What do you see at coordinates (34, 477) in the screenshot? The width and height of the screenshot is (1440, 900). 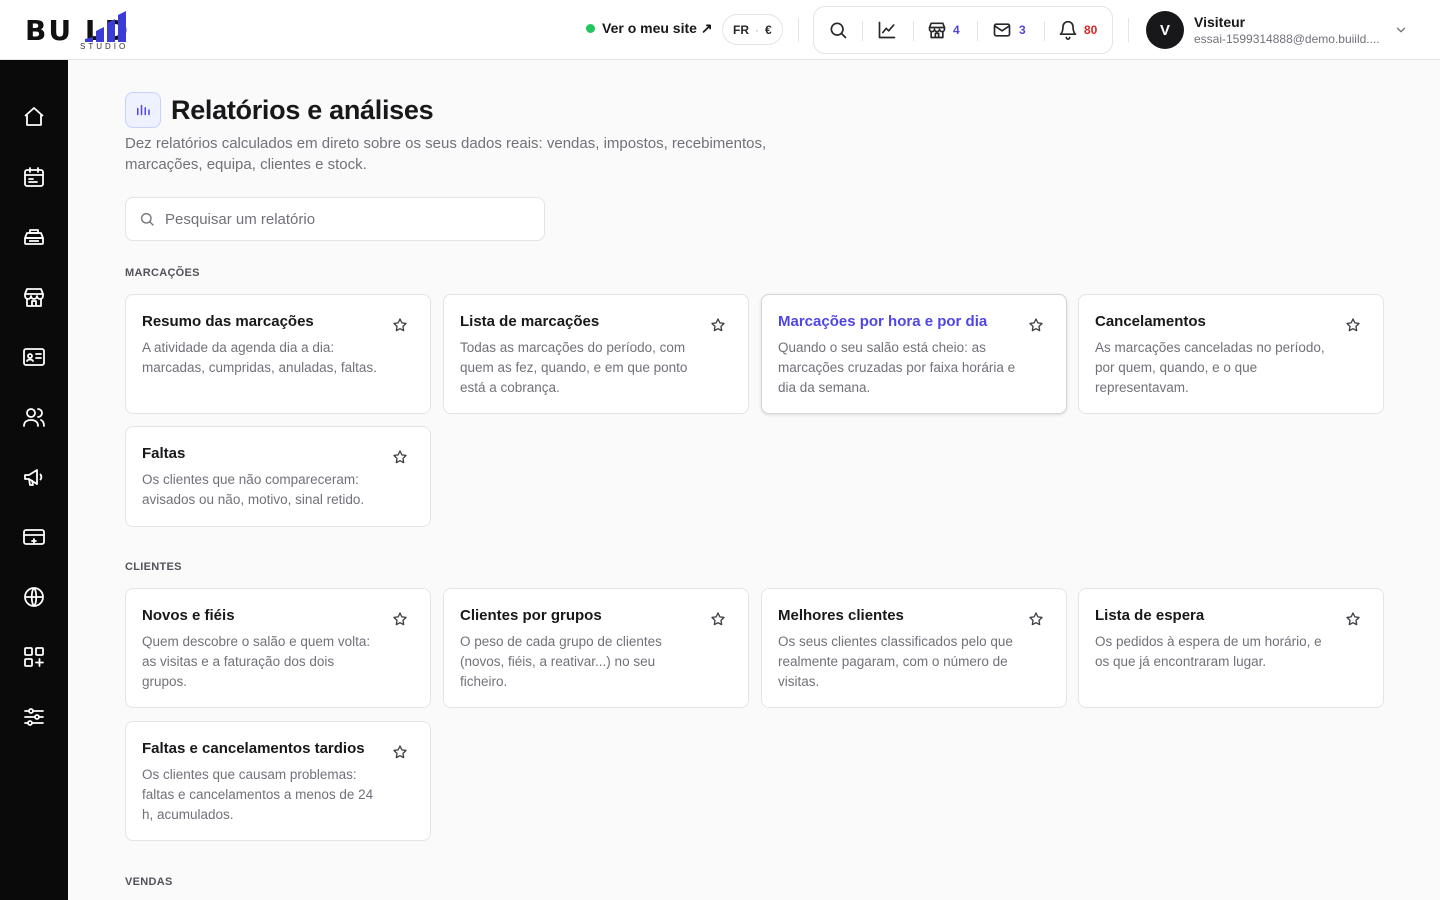 I see `sidebar-item-marketing` at bounding box center [34, 477].